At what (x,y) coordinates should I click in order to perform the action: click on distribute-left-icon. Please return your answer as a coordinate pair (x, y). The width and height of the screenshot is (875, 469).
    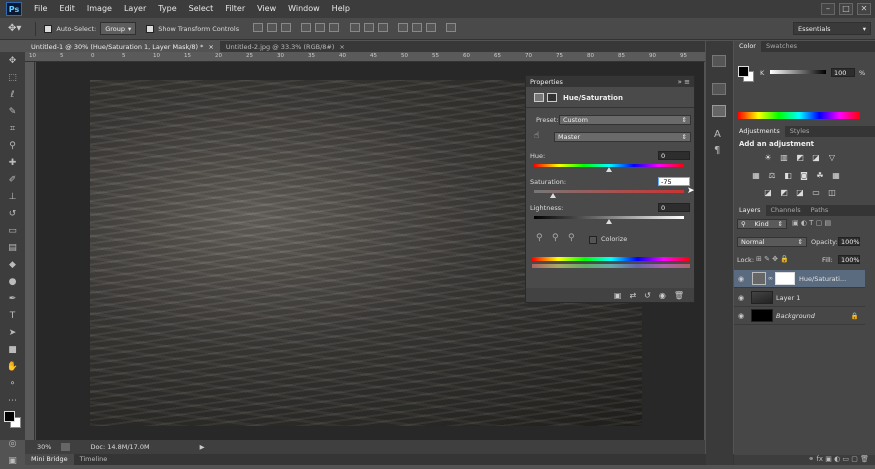
    Looking at the image, I should click on (402, 27).